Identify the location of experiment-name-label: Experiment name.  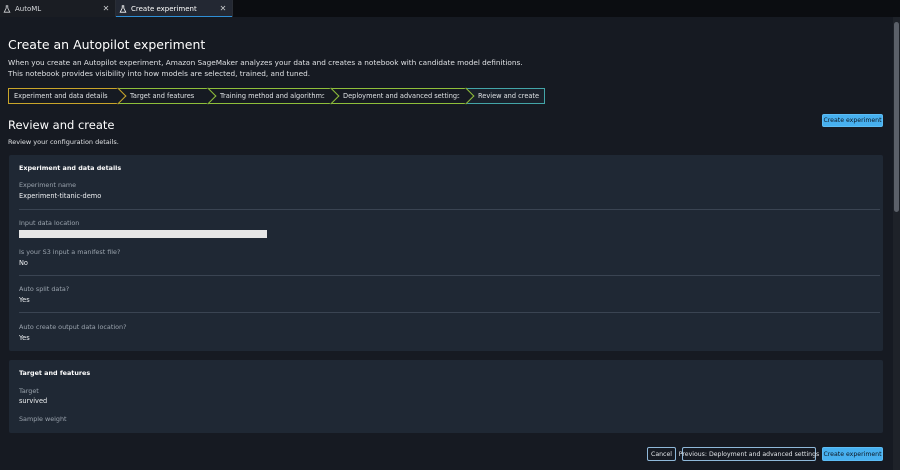
(48, 185).